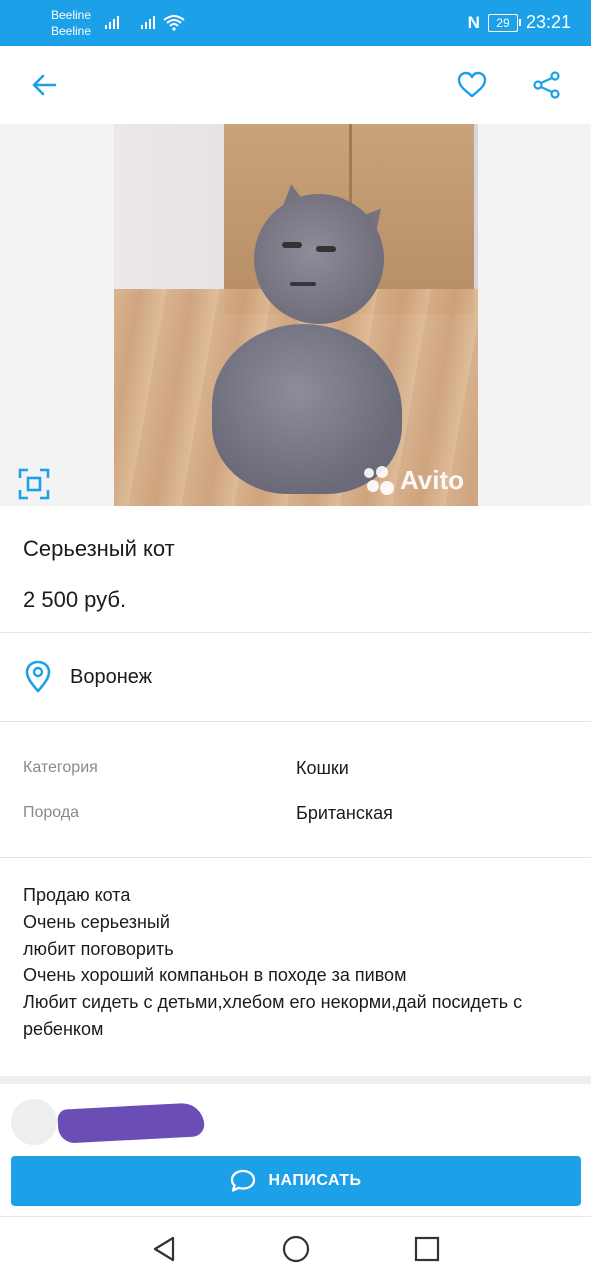  Describe the element at coordinates (71, 15) in the screenshot. I see `carrier-1: Beeline` at that location.